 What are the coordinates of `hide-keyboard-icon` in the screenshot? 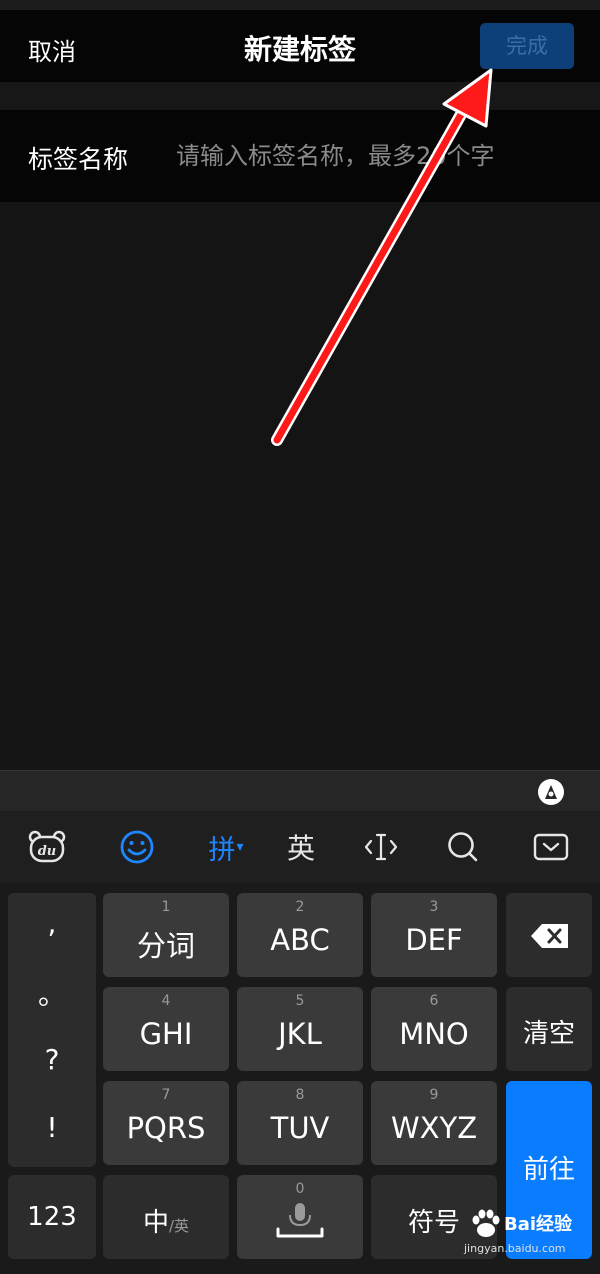 It's located at (551, 847).